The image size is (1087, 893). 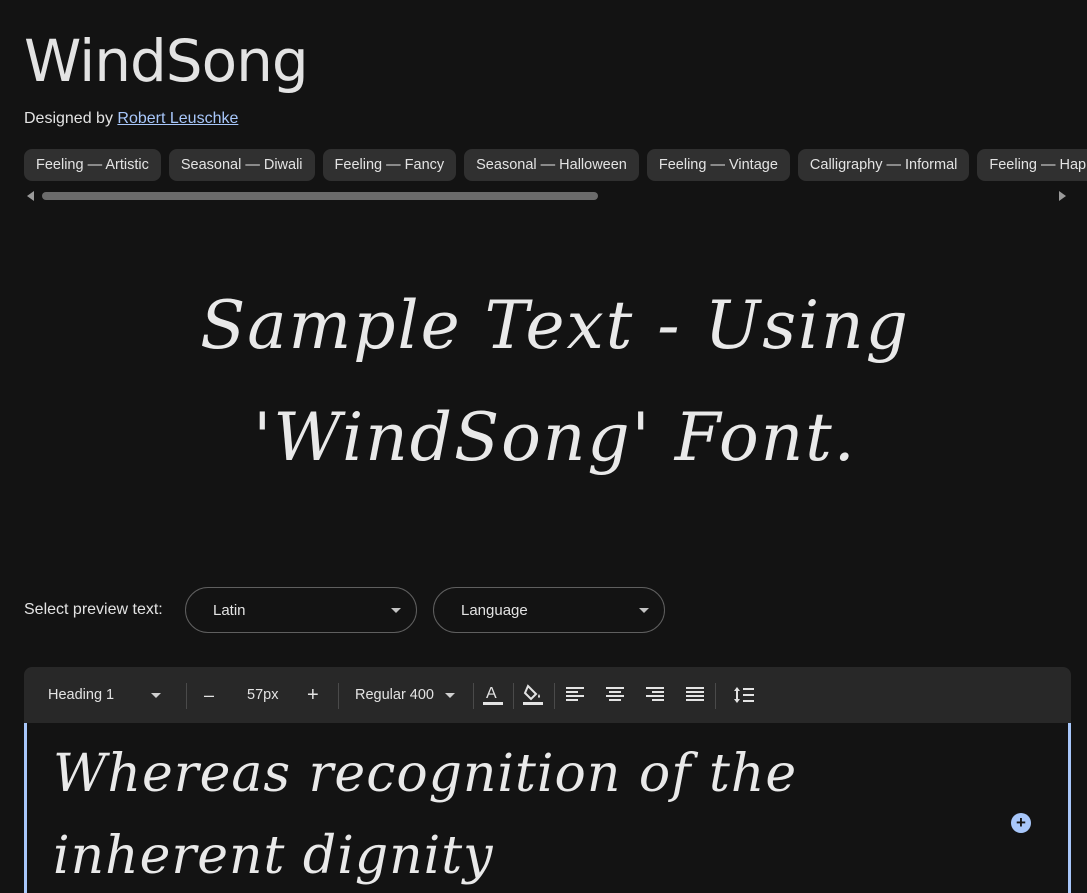 What do you see at coordinates (1021, 823) in the screenshot?
I see `add-icon: +` at bounding box center [1021, 823].